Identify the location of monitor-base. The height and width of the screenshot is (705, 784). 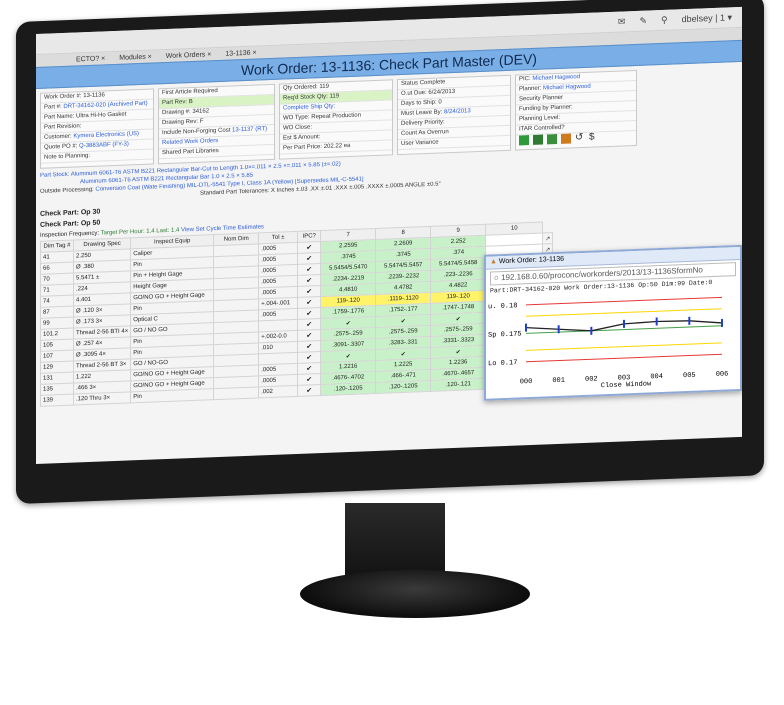
(415, 594).